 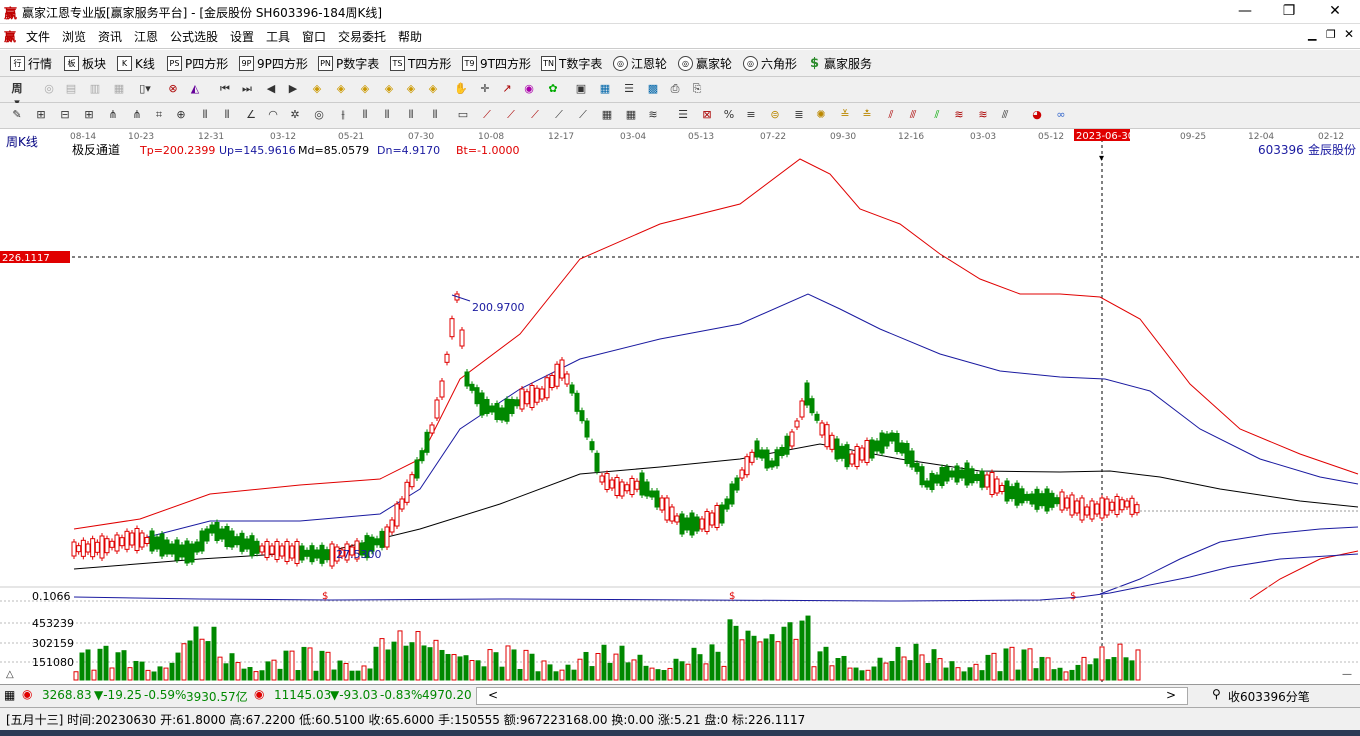 What do you see at coordinates (341, 89) in the screenshot?
I see `diamond-icon-2: ◈` at bounding box center [341, 89].